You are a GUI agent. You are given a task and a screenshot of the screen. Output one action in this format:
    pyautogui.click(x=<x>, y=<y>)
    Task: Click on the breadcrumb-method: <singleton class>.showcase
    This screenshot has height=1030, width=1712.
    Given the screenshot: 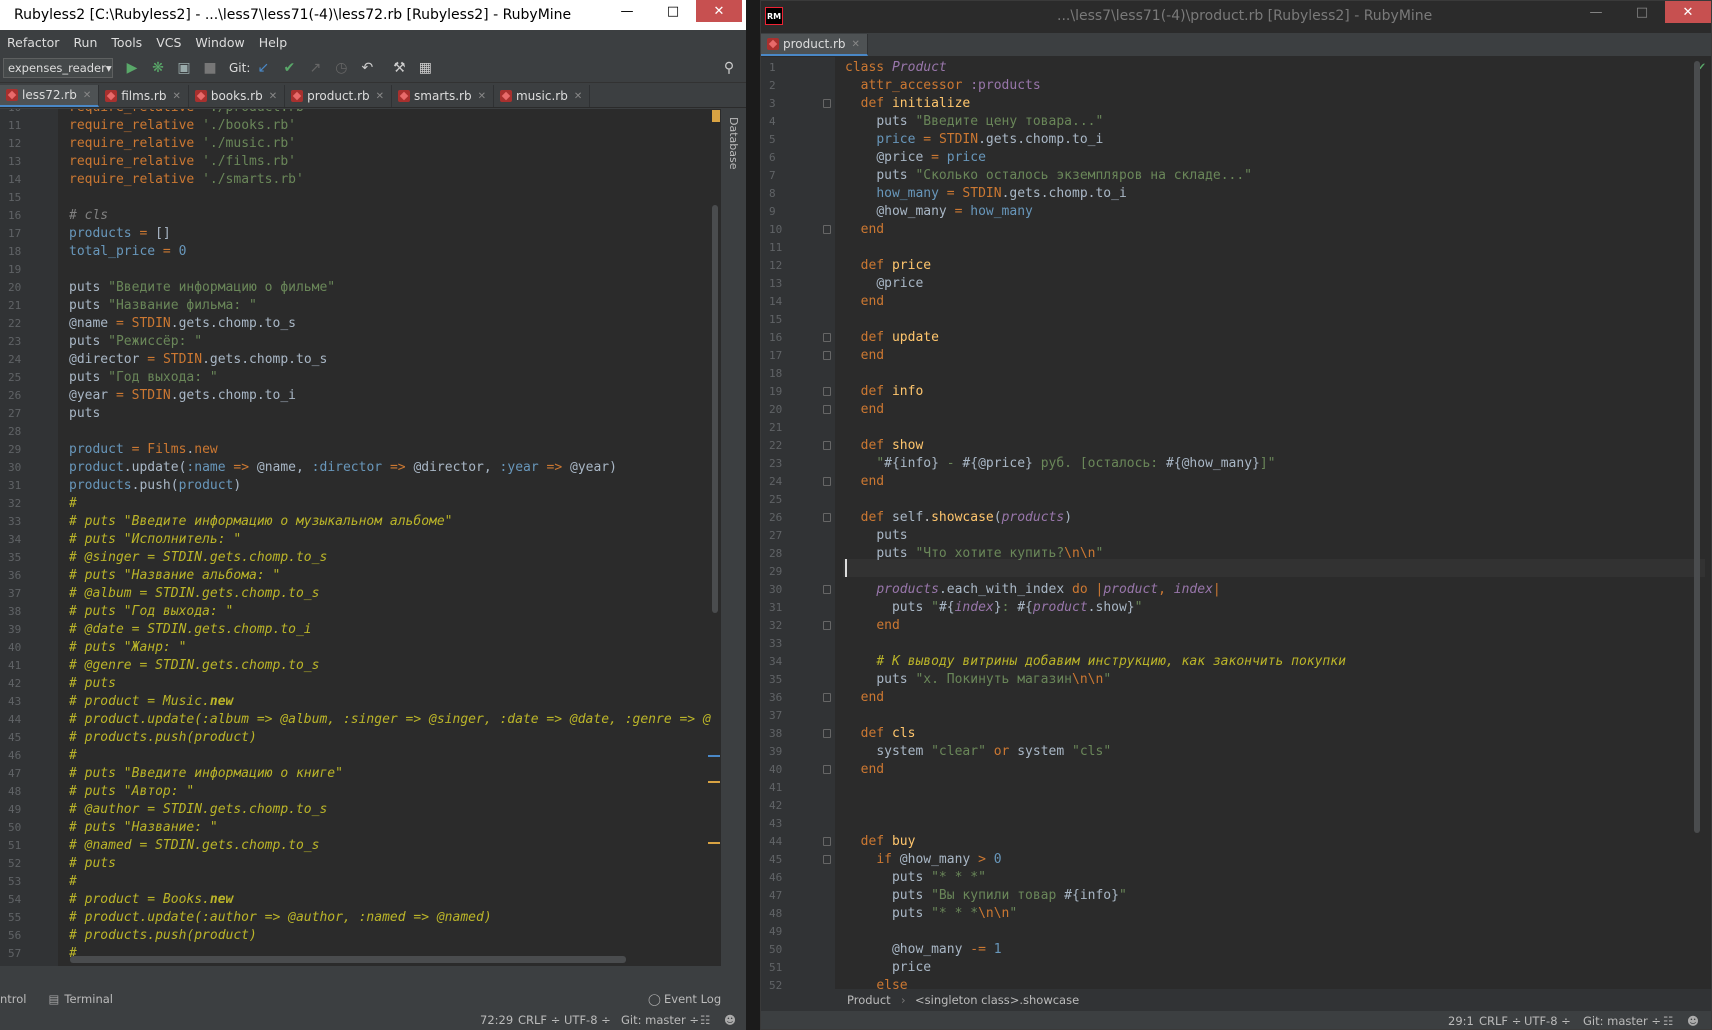 What is the action you would take?
    pyautogui.click(x=997, y=1000)
    